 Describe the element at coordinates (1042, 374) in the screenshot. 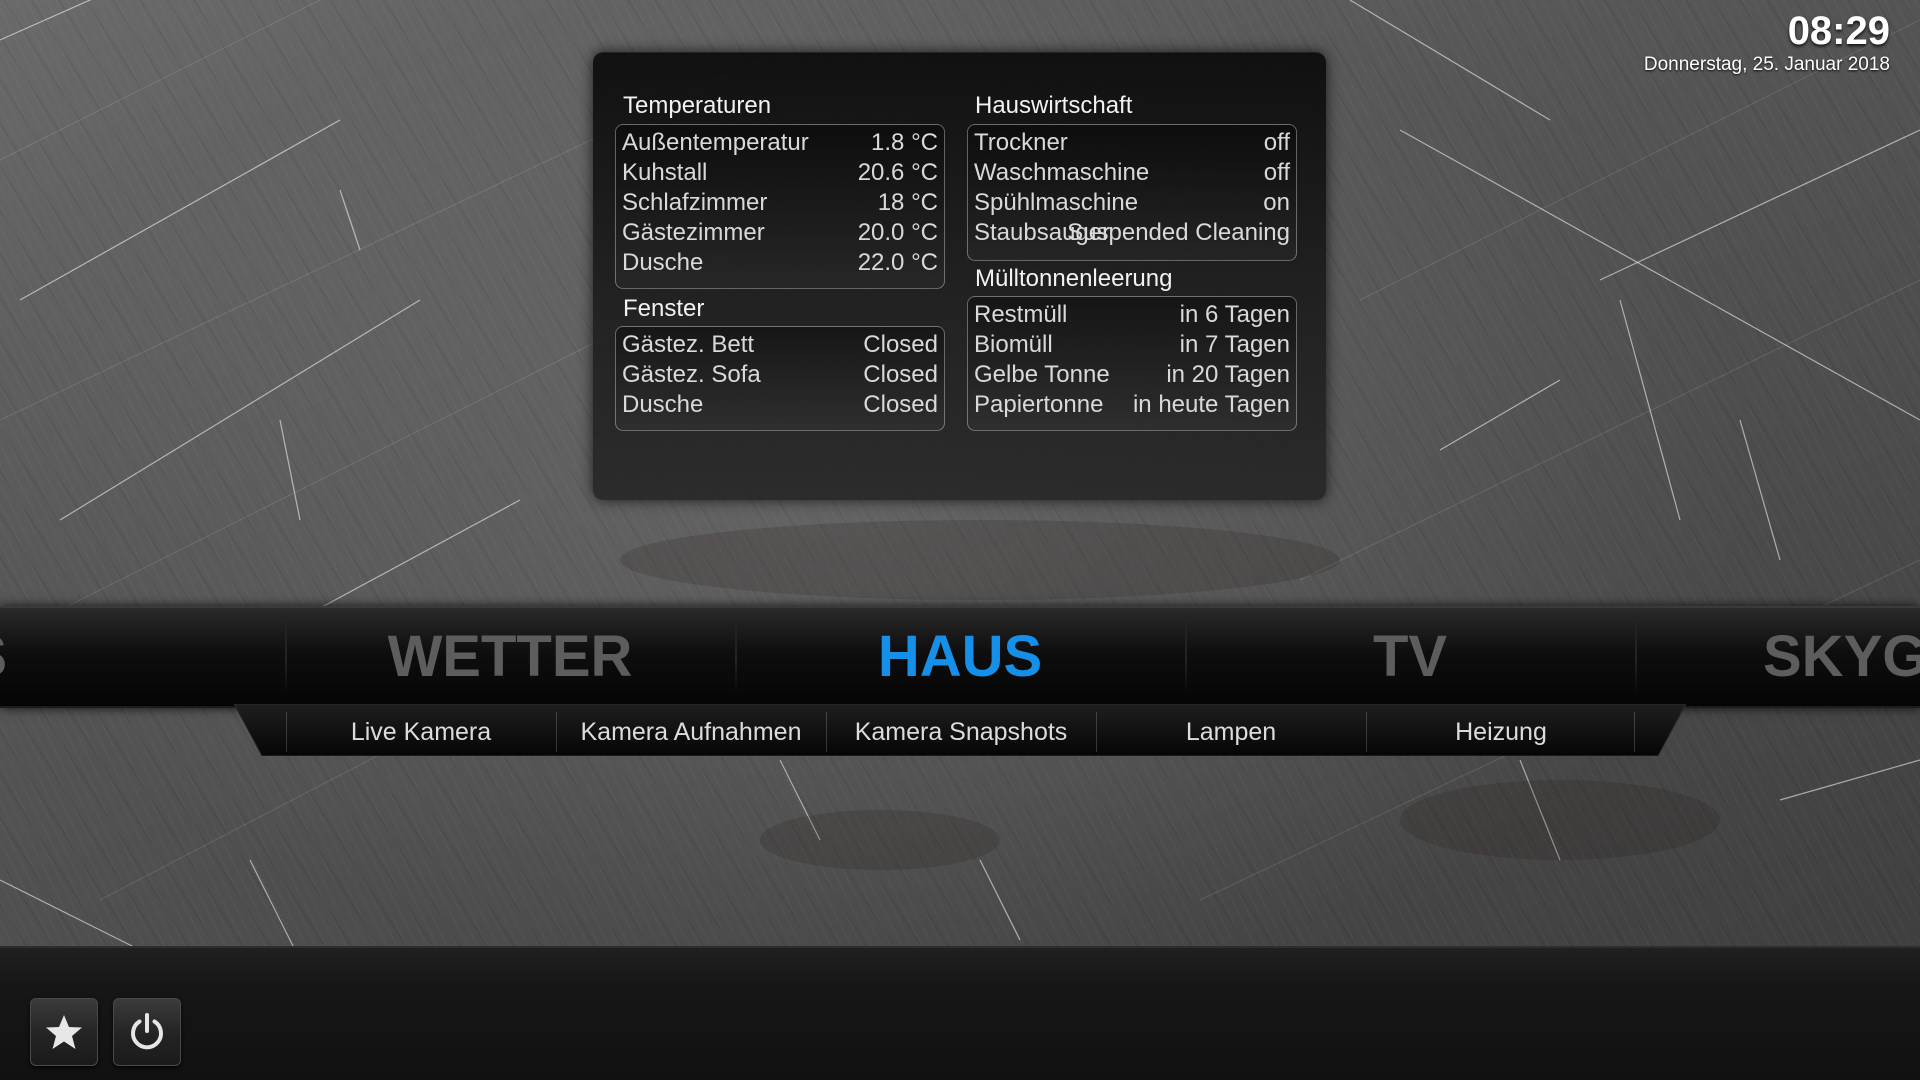

I see `trash-label: Gelbe Tonne` at that location.